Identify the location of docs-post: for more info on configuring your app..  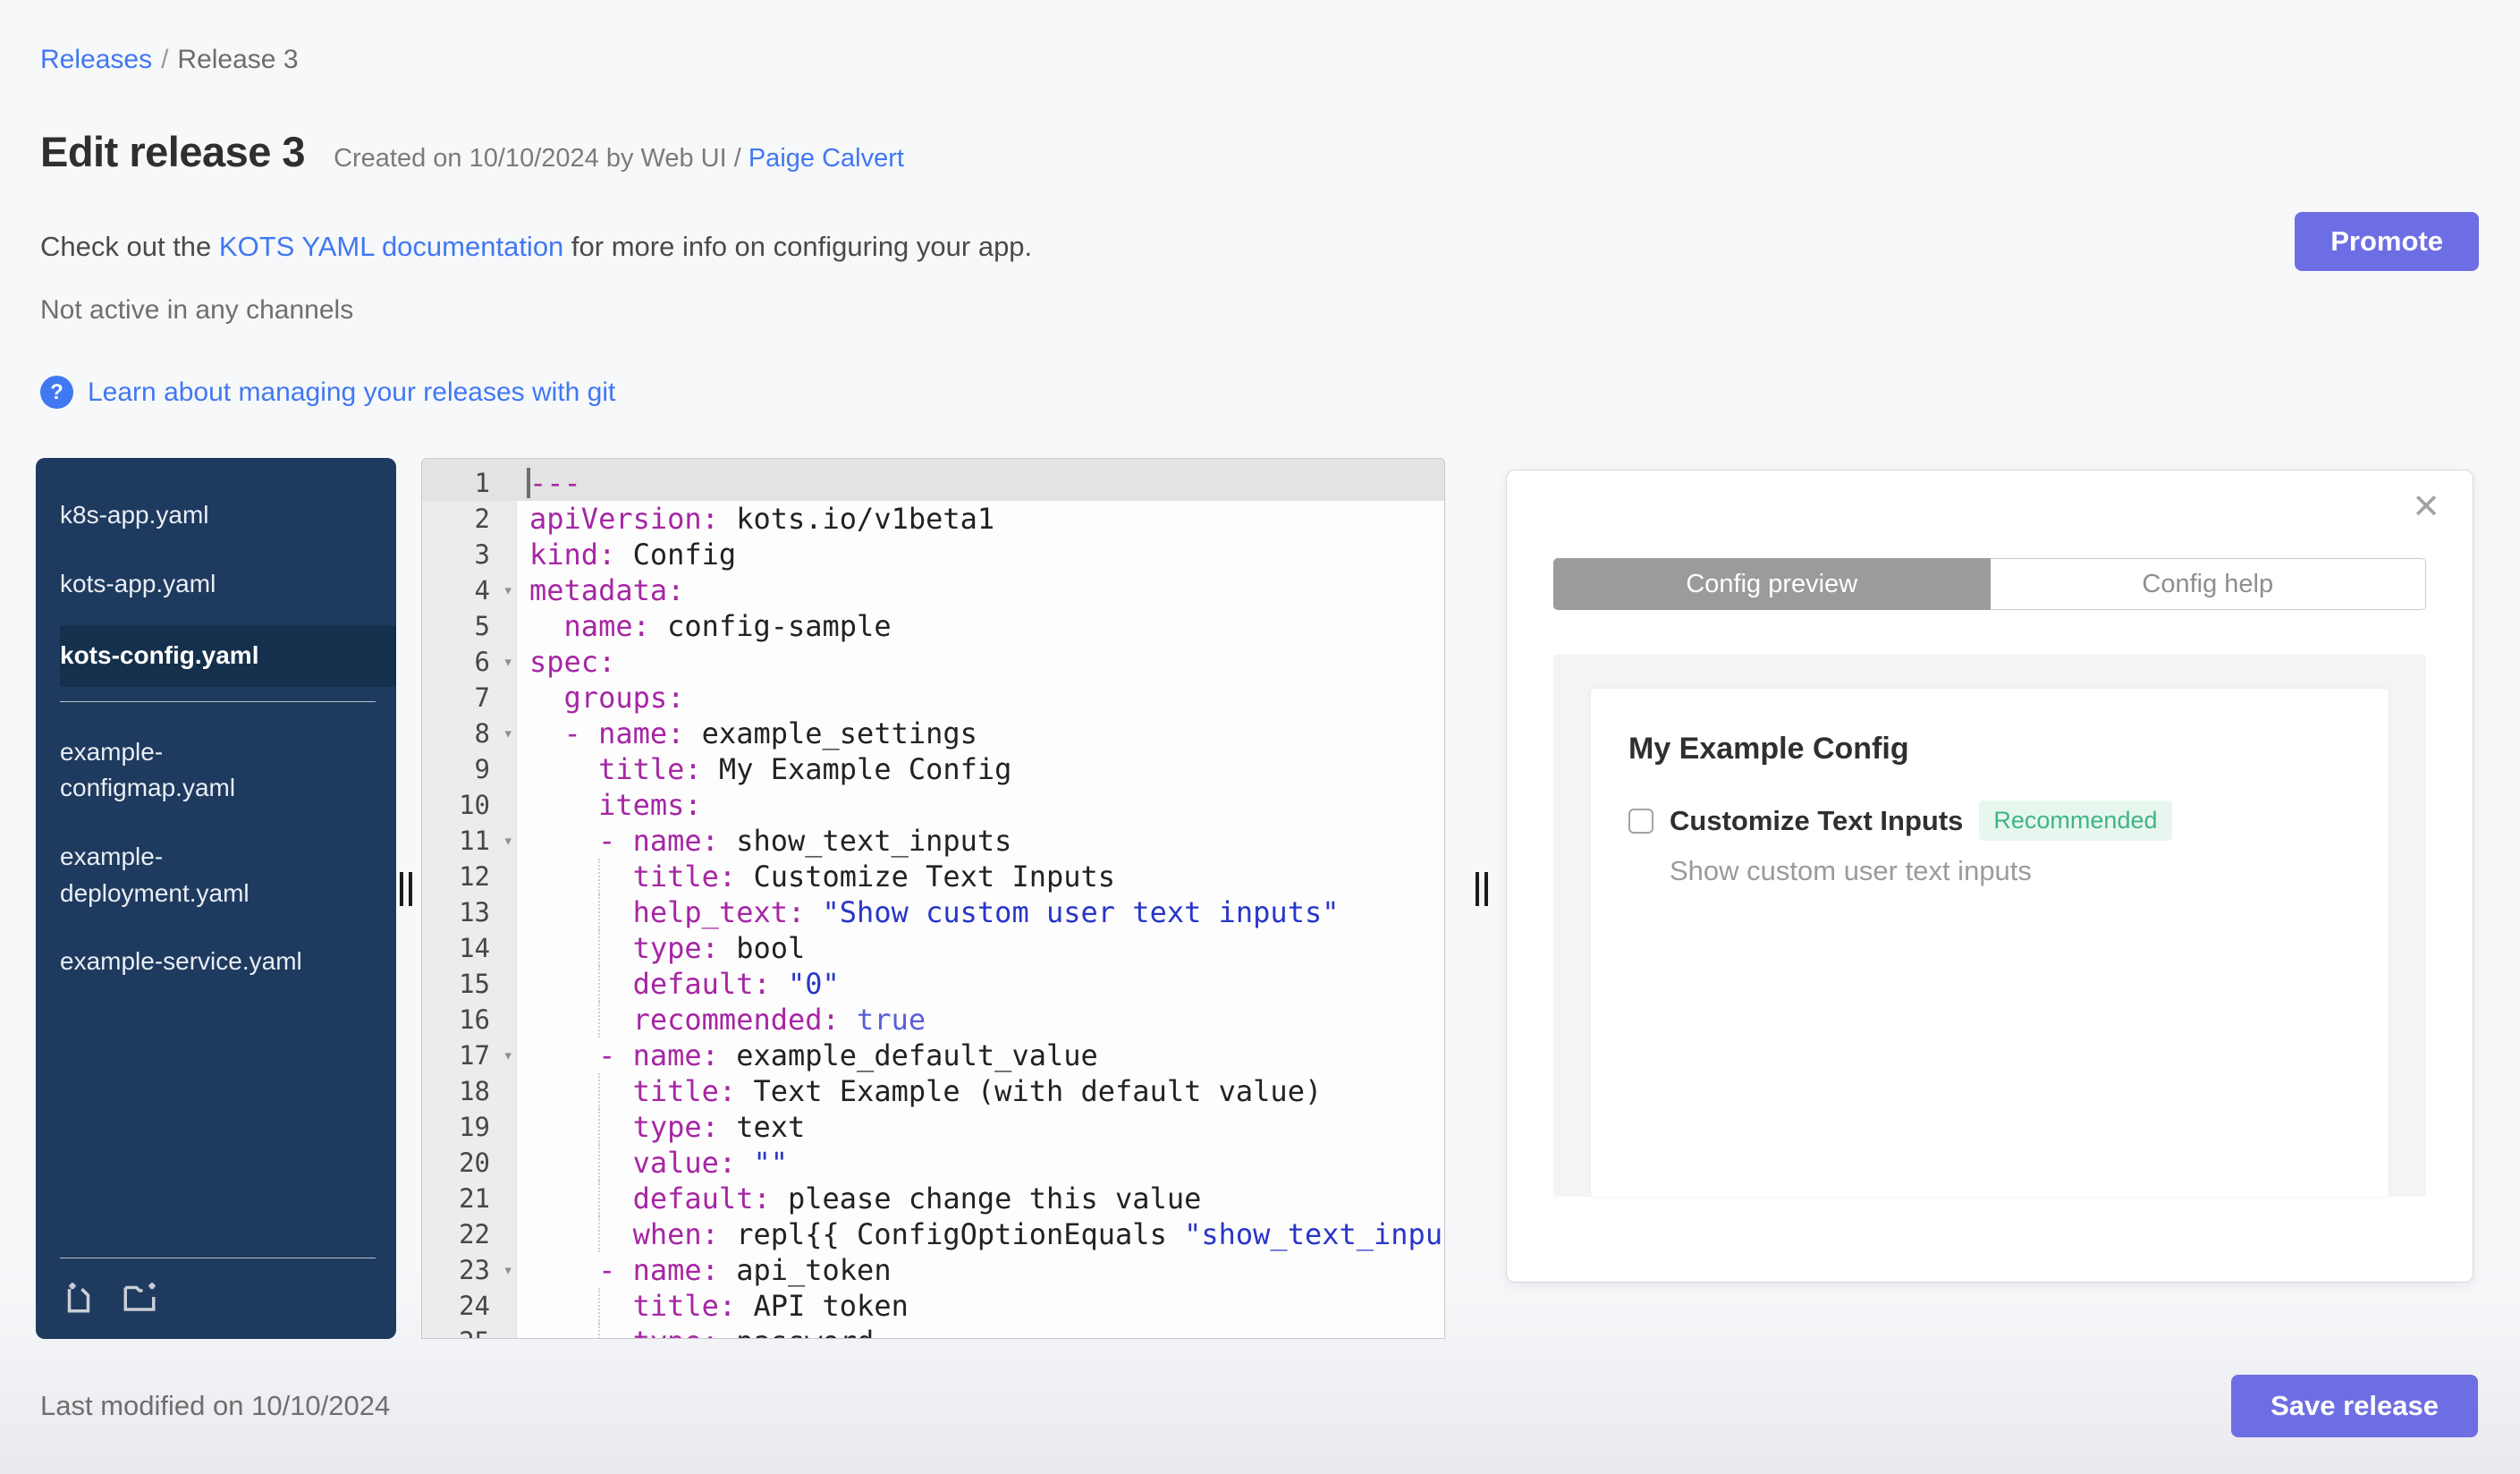
(798, 246).